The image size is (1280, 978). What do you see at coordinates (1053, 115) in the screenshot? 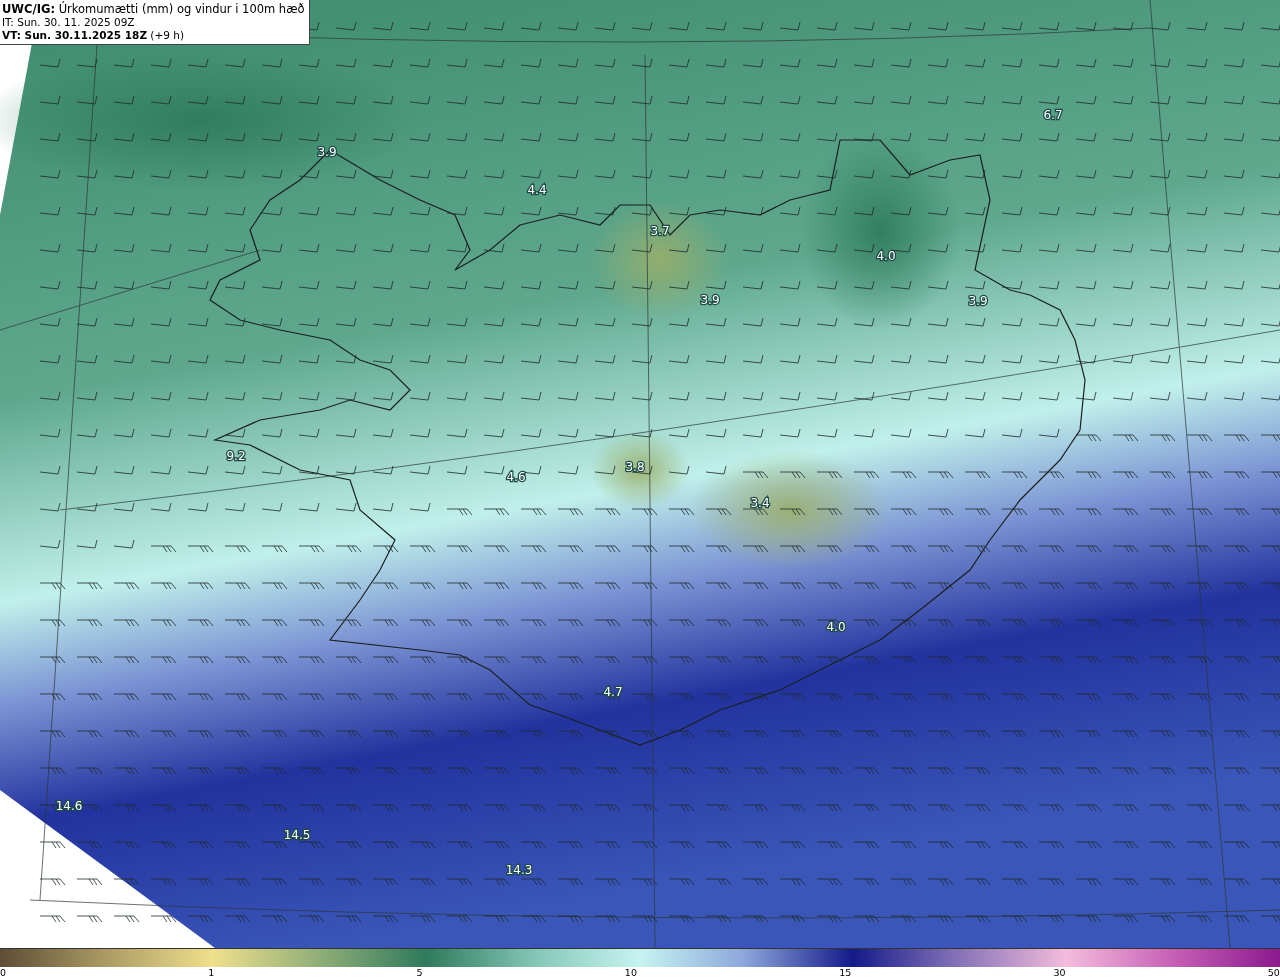
I see `precipitation-value: 6.7` at bounding box center [1053, 115].